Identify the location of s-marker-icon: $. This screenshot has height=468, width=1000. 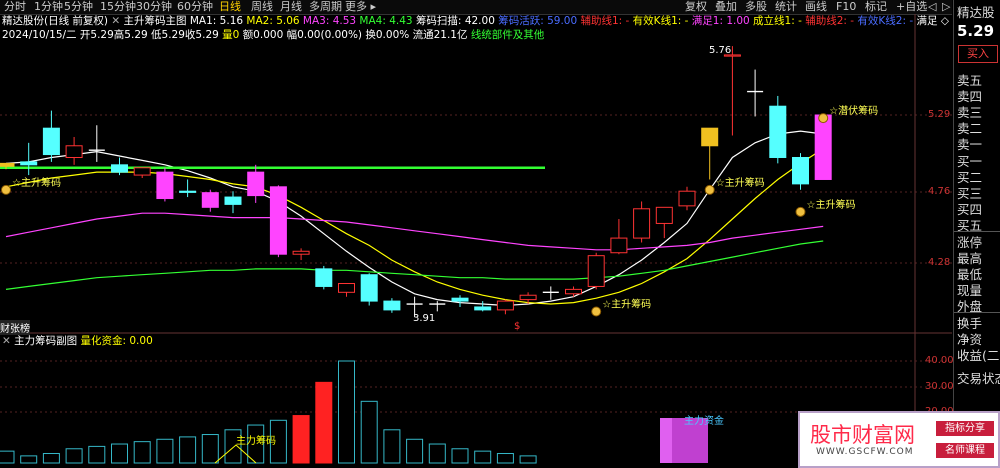
(517, 326).